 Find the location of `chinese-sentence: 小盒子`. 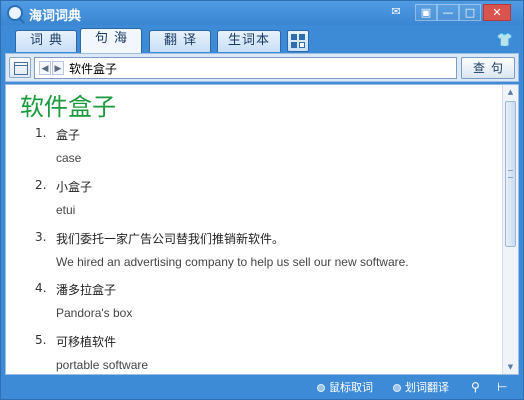

chinese-sentence: 小盒子 is located at coordinates (74, 187).